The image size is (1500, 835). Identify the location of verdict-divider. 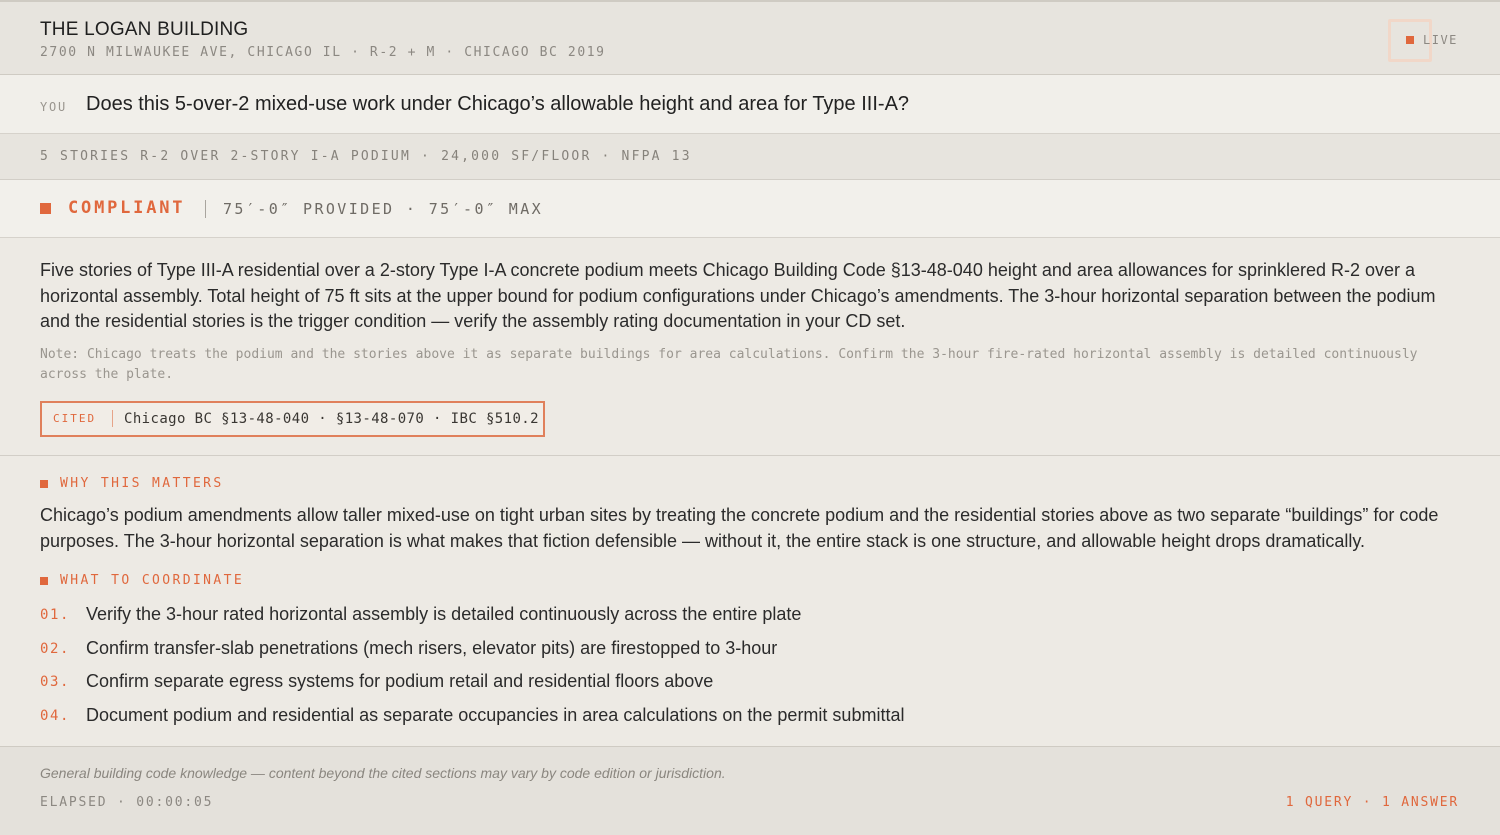
(205, 209).